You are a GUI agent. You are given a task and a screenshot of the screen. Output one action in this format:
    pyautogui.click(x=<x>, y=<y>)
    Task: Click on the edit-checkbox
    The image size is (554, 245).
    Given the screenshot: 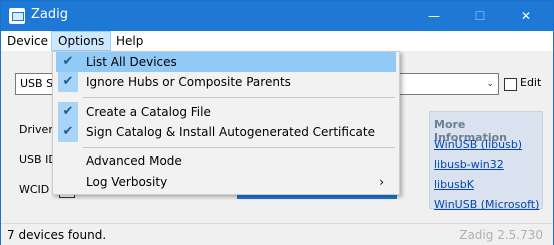 What is the action you would take?
    pyautogui.click(x=510, y=84)
    